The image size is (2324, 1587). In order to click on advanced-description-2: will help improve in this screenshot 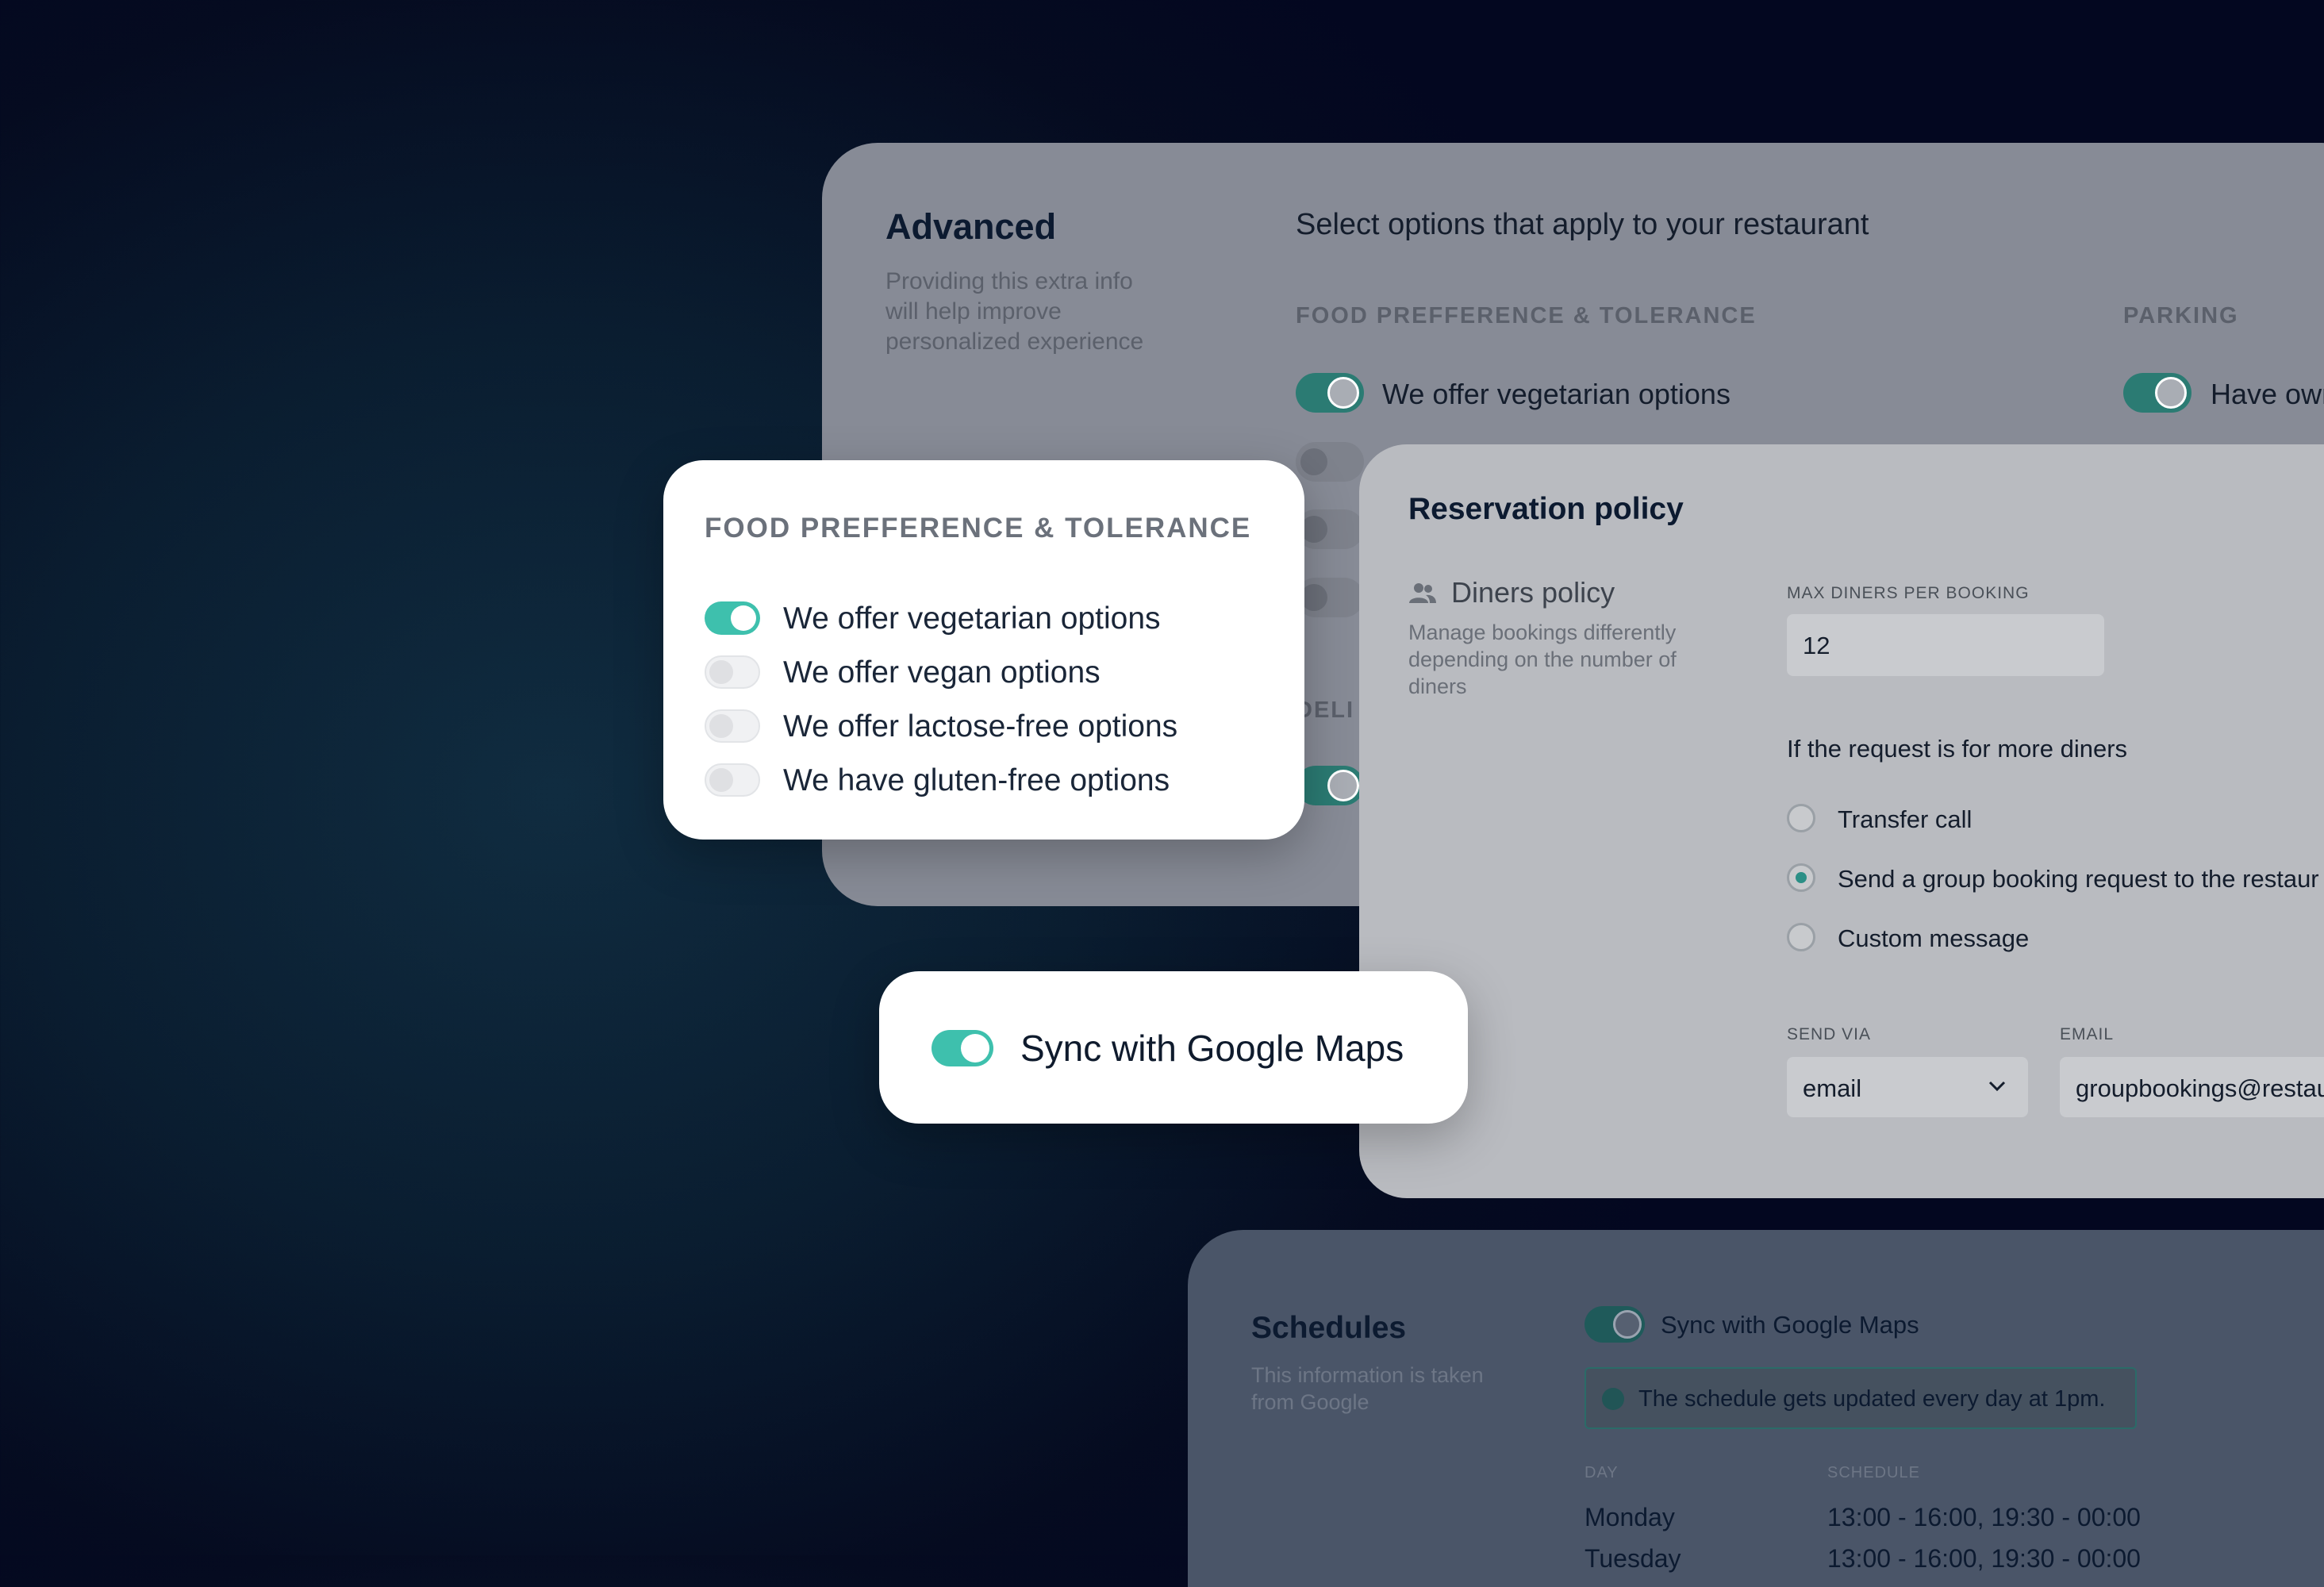, I will do `click(973, 311)`.